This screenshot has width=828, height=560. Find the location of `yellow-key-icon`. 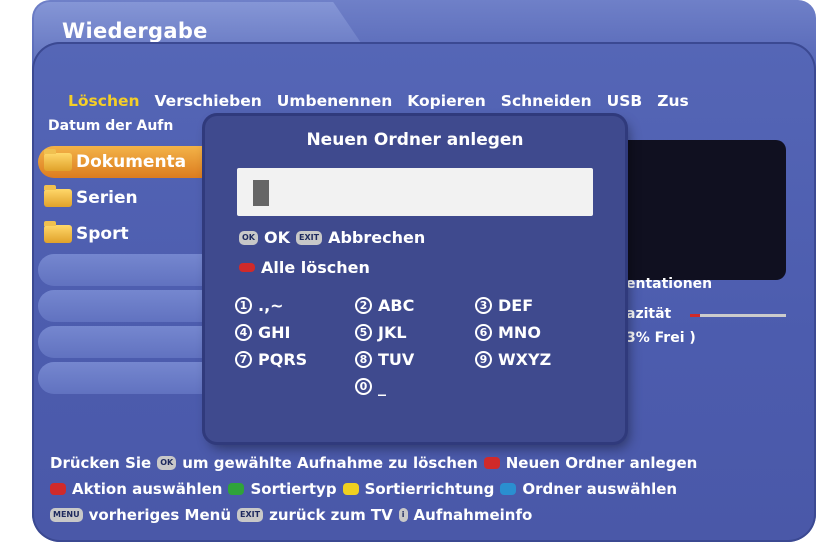

yellow-key-icon is located at coordinates (350, 489).